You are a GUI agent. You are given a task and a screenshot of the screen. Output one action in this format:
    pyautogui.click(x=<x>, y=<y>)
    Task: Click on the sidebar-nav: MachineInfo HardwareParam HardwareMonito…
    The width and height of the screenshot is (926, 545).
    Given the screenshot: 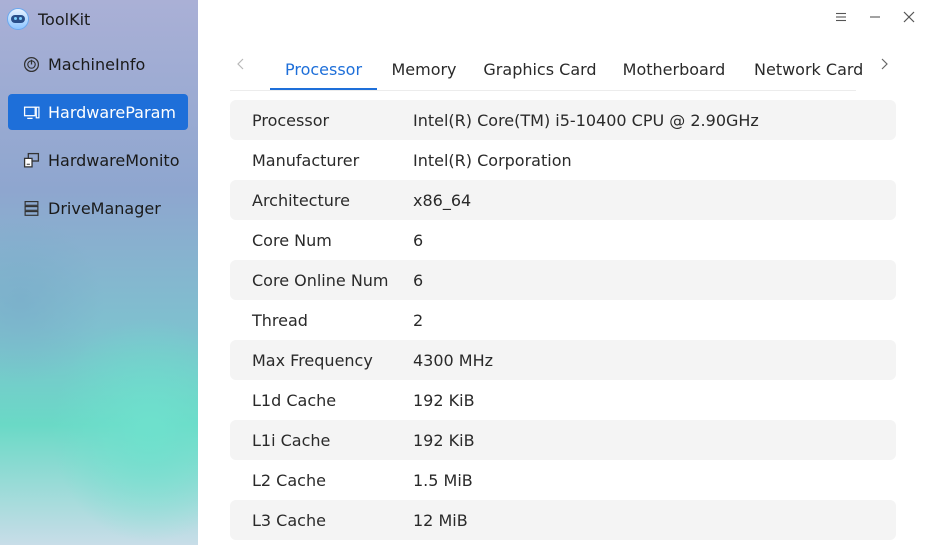 What is the action you would take?
    pyautogui.click(x=98, y=142)
    